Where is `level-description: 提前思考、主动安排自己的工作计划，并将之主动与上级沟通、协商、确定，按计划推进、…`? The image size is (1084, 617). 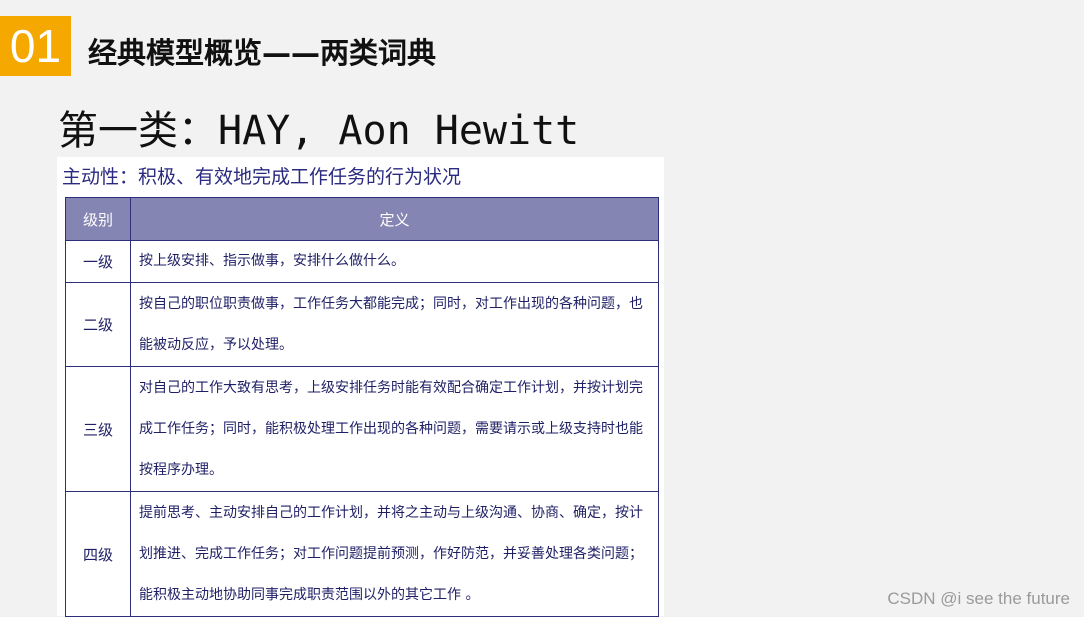 level-description: 提前思考、主动安排自己的工作计划，并将之主动与上级沟通、协商、确定，按计划推进、… is located at coordinates (394, 554).